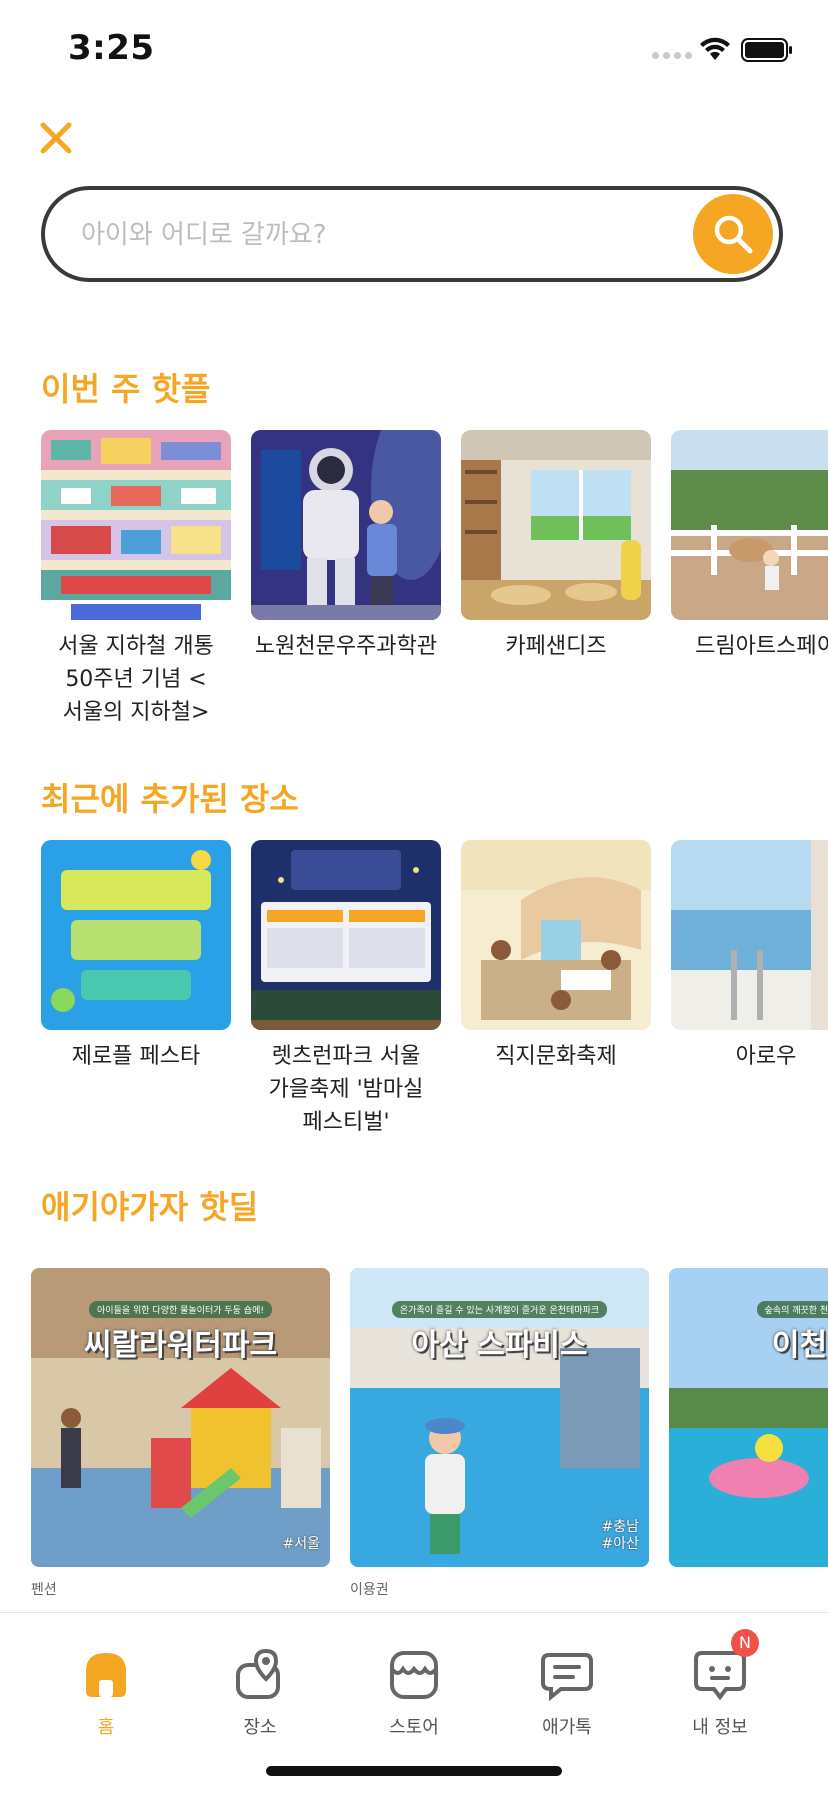 The width and height of the screenshot is (828, 1793). I want to click on section-title-hot-deals: 애기야가자 핫딜, so click(150, 1207).